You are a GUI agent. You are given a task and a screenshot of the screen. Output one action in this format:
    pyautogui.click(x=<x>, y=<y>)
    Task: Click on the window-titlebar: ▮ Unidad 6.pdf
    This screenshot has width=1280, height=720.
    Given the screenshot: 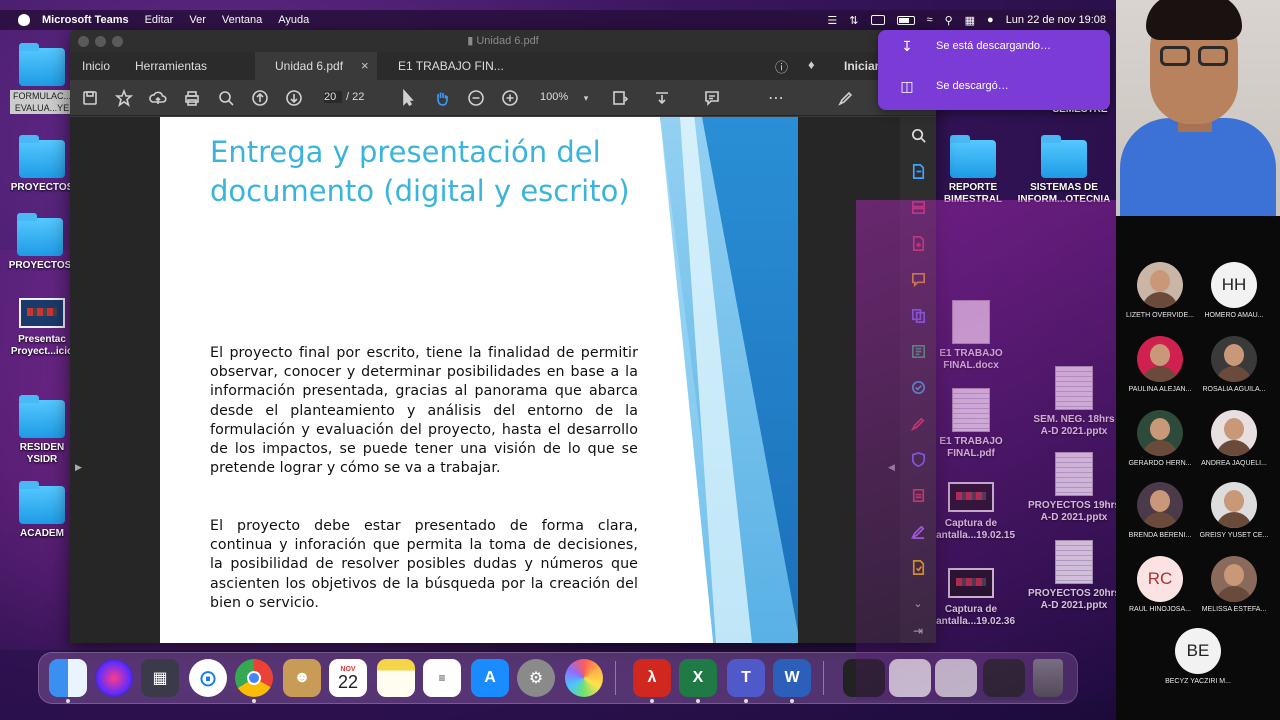 What is the action you would take?
    pyautogui.click(x=503, y=41)
    